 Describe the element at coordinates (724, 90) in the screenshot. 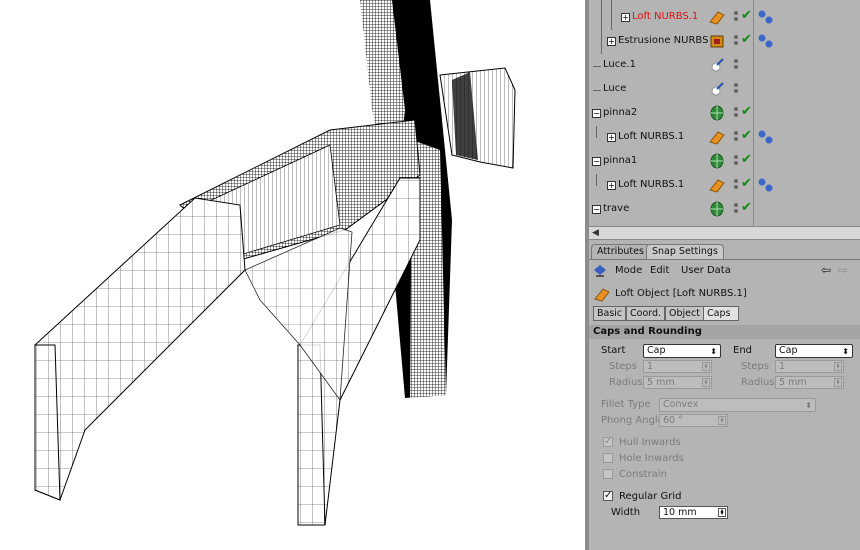

I see `object-row-luce: Luce` at that location.